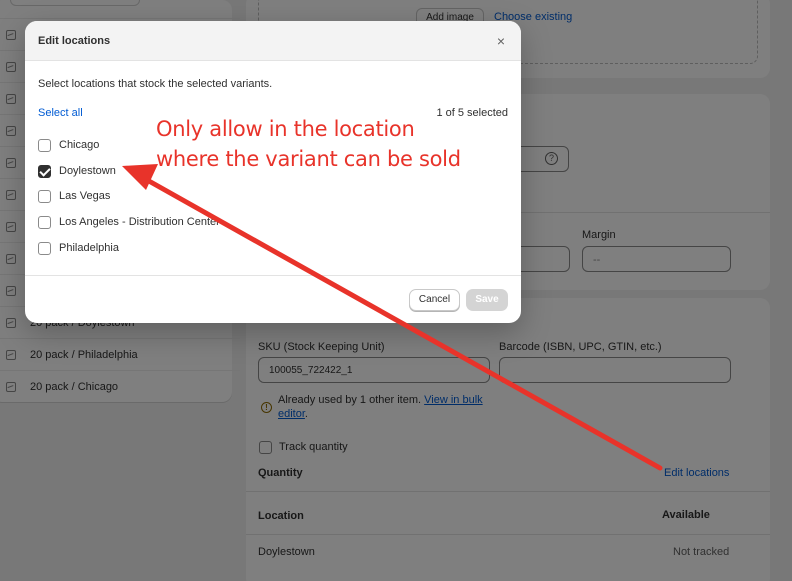  What do you see at coordinates (501, 41) in the screenshot?
I see `close-icon: ×` at bounding box center [501, 41].